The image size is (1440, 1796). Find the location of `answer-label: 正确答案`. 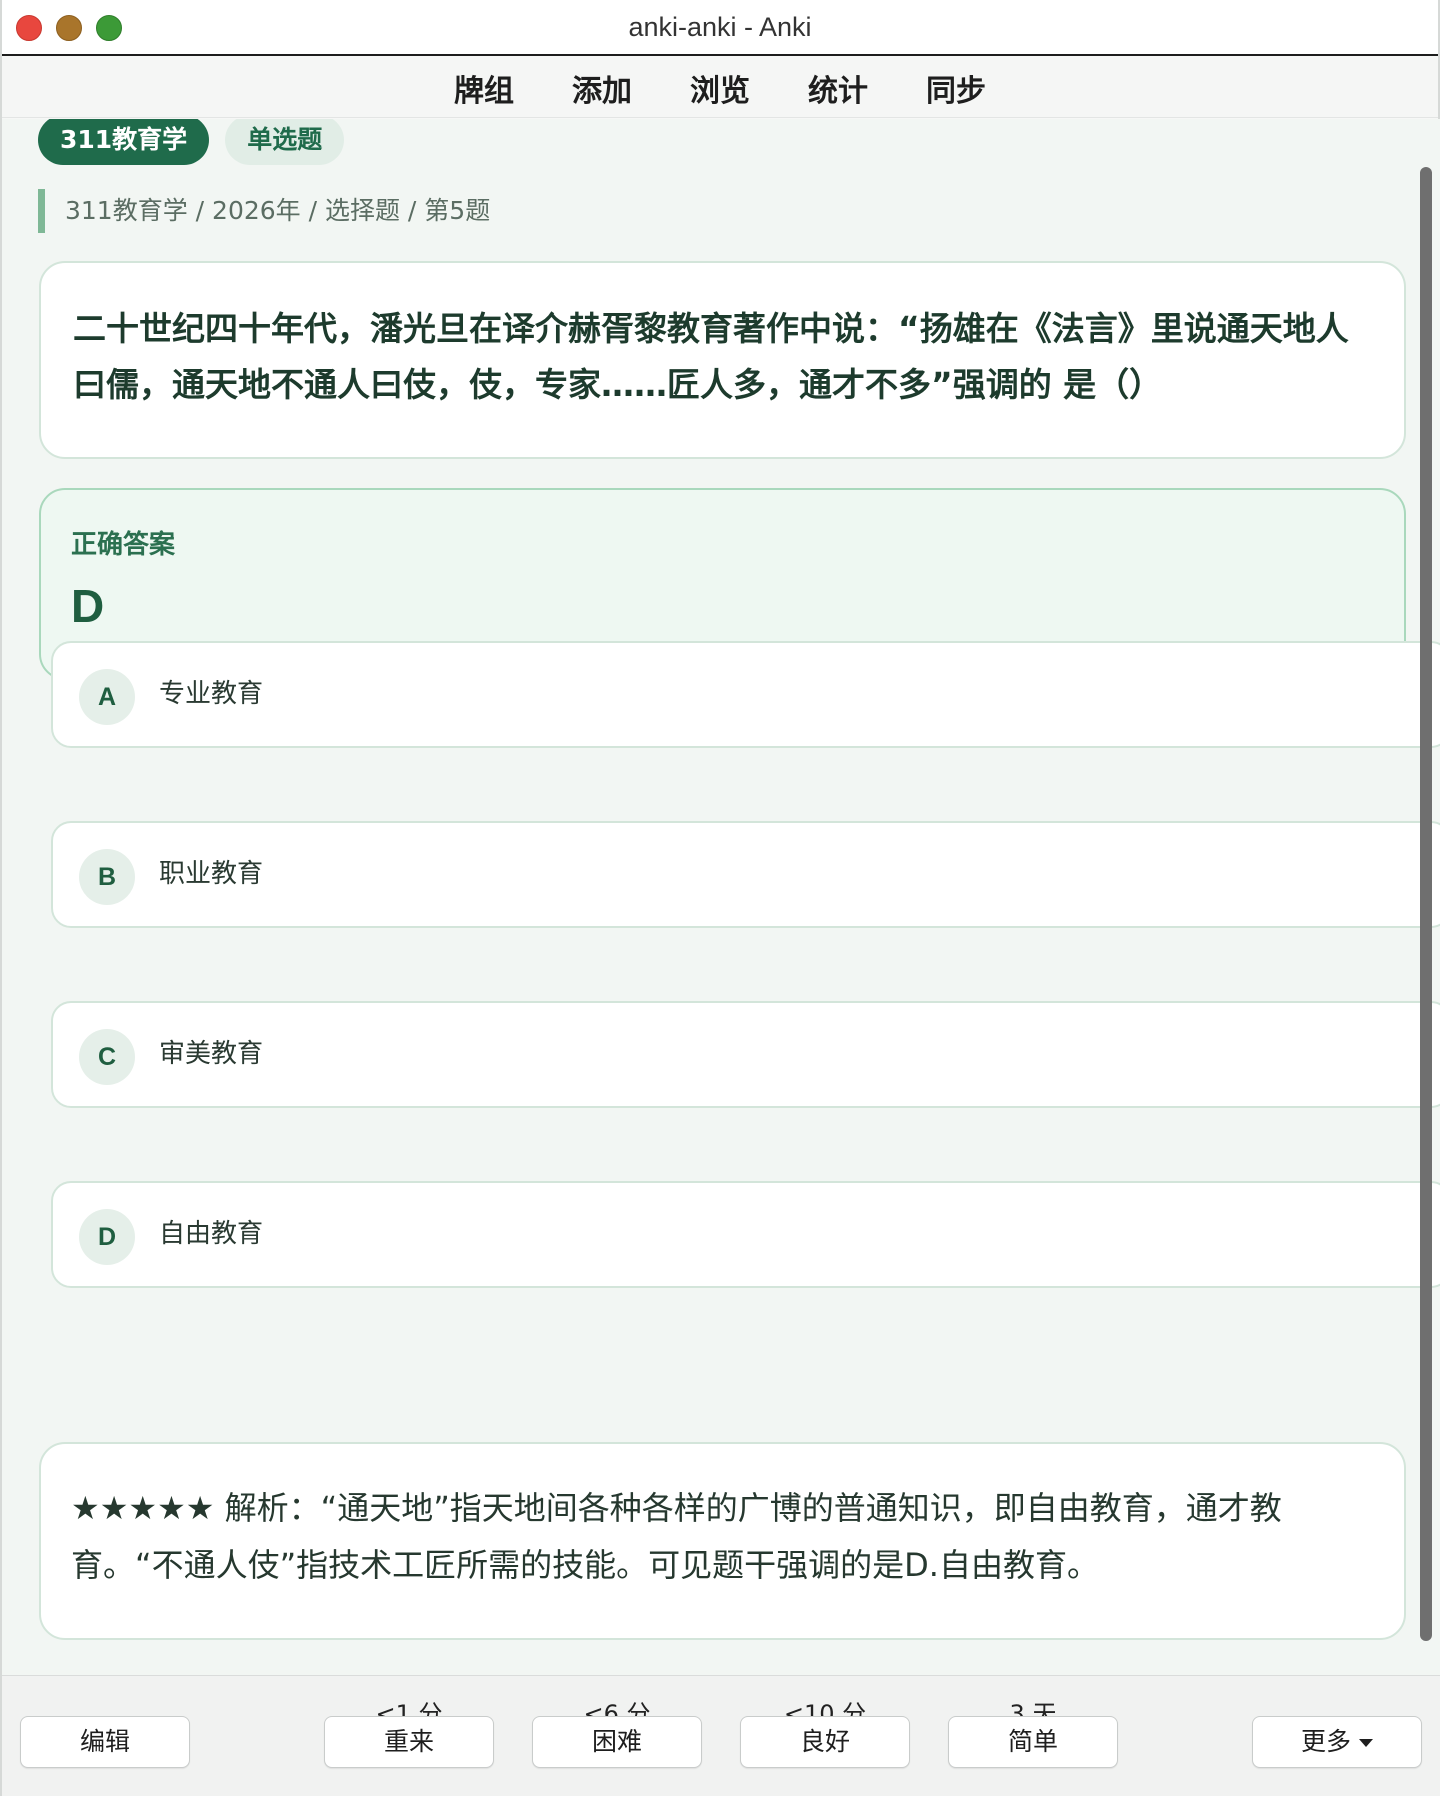

answer-label: 正确答案 is located at coordinates (123, 545).